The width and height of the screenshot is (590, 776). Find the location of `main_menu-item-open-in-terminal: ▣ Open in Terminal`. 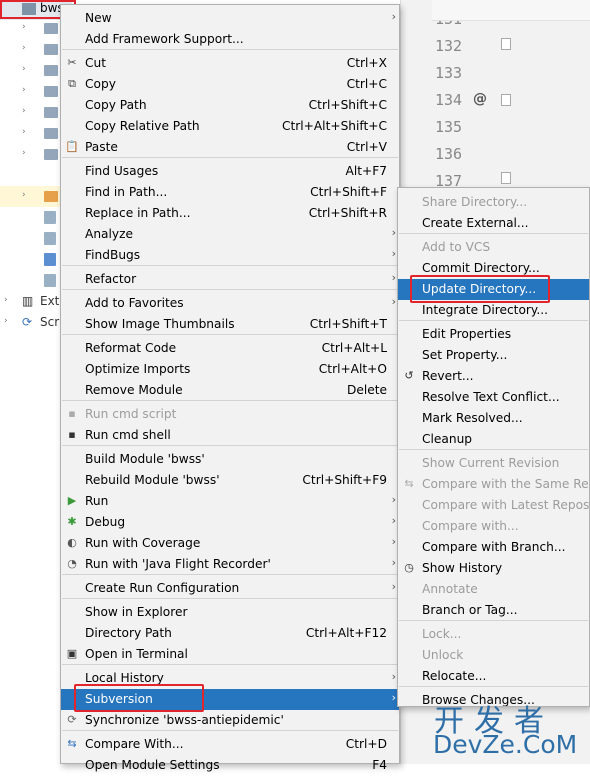

main_menu-item-open-in-terminal: ▣ Open in Terminal is located at coordinates (230, 654).